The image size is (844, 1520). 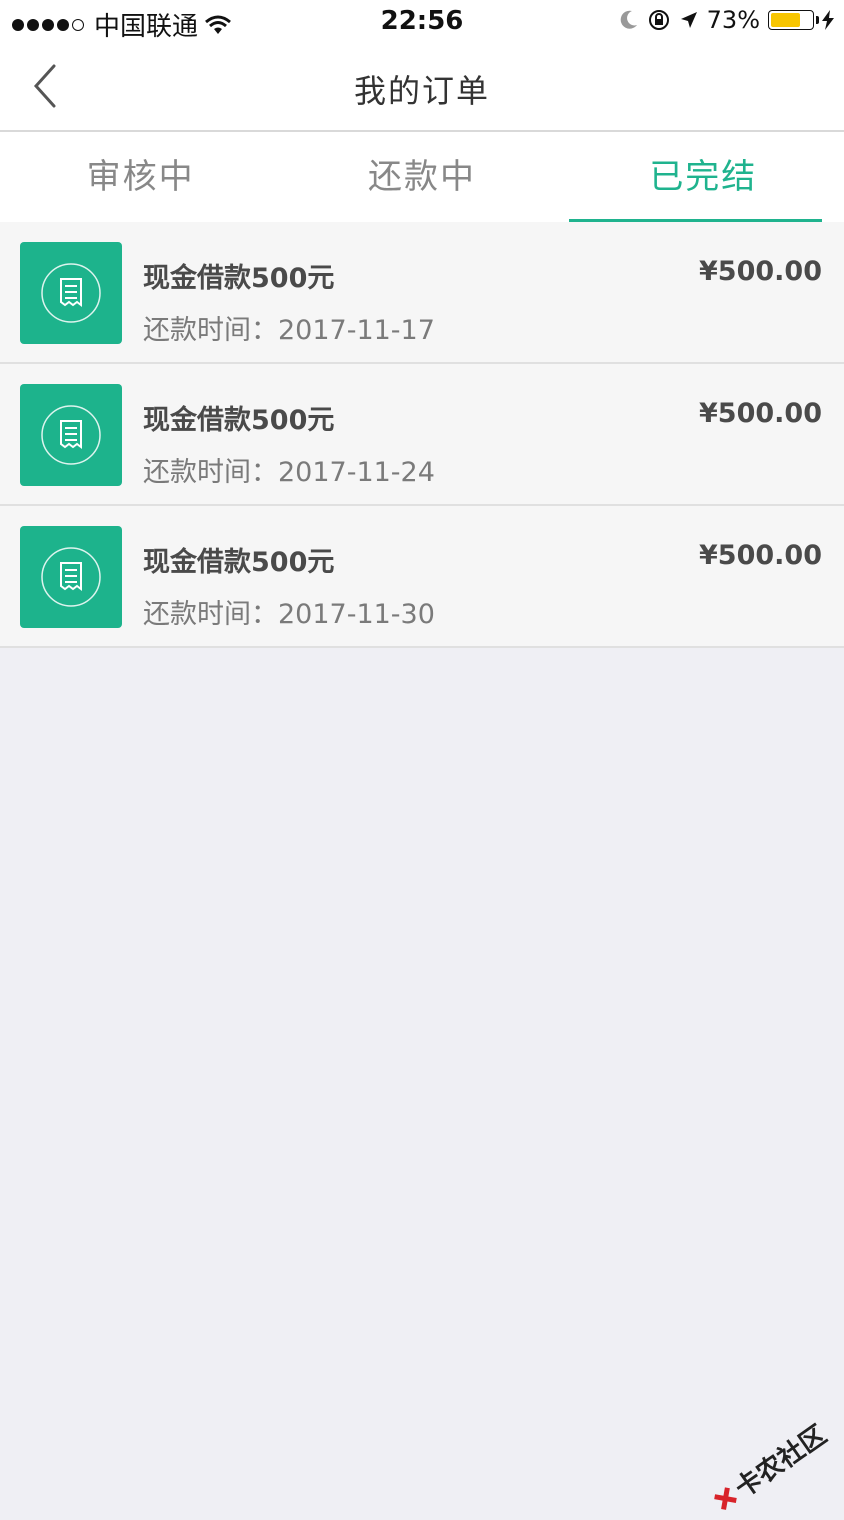 What do you see at coordinates (703, 177) in the screenshot?
I see `tab-completed: 已完结` at bounding box center [703, 177].